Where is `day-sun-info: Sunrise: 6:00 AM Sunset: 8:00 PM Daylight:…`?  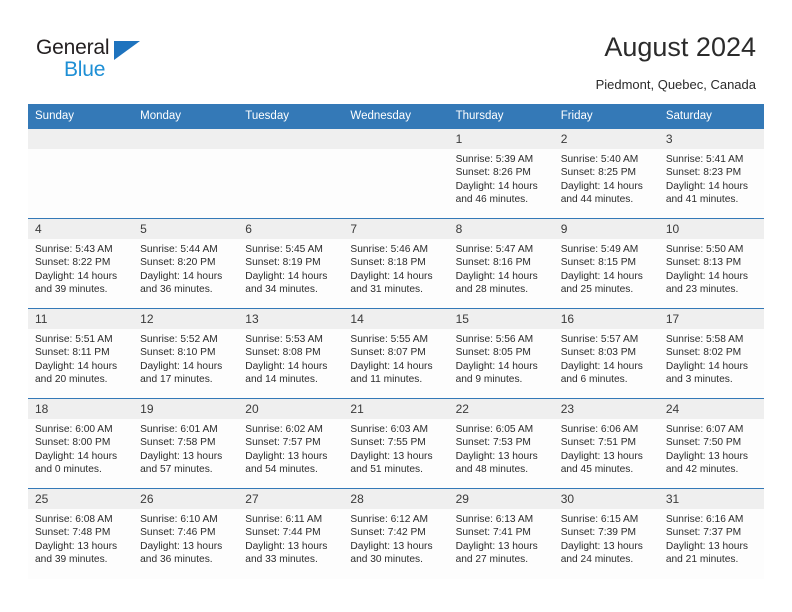 day-sun-info: Sunrise: 6:00 AM Sunset: 8:00 PM Daylight:… is located at coordinates (80, 448).